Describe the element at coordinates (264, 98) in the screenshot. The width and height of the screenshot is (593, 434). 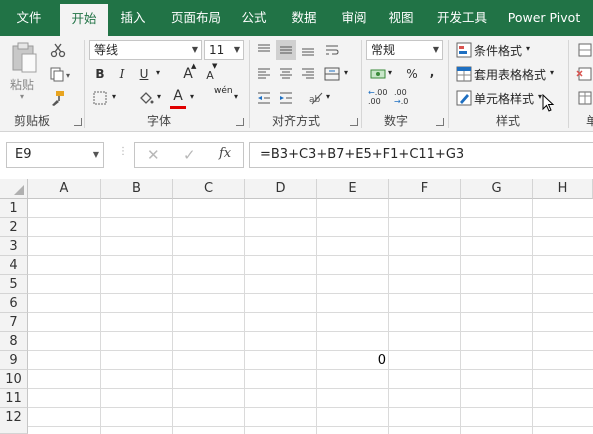
I see `decrease-indent-button` at that location.